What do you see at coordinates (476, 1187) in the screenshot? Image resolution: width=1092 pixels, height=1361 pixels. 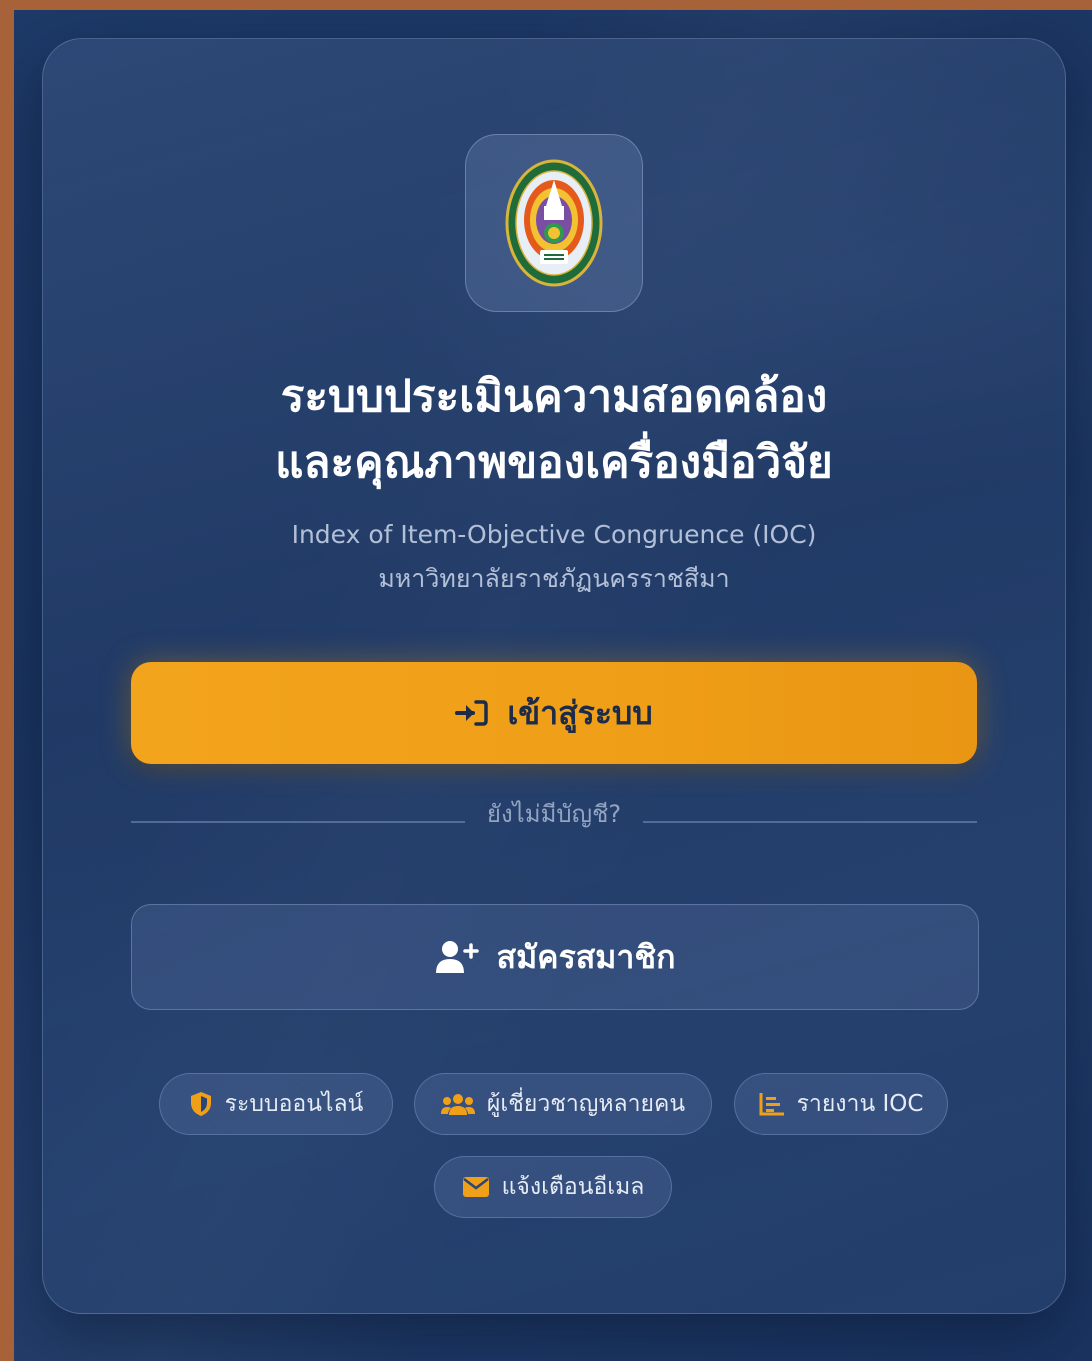 I see `envelope-icon` at bounding box center [476, 1187].